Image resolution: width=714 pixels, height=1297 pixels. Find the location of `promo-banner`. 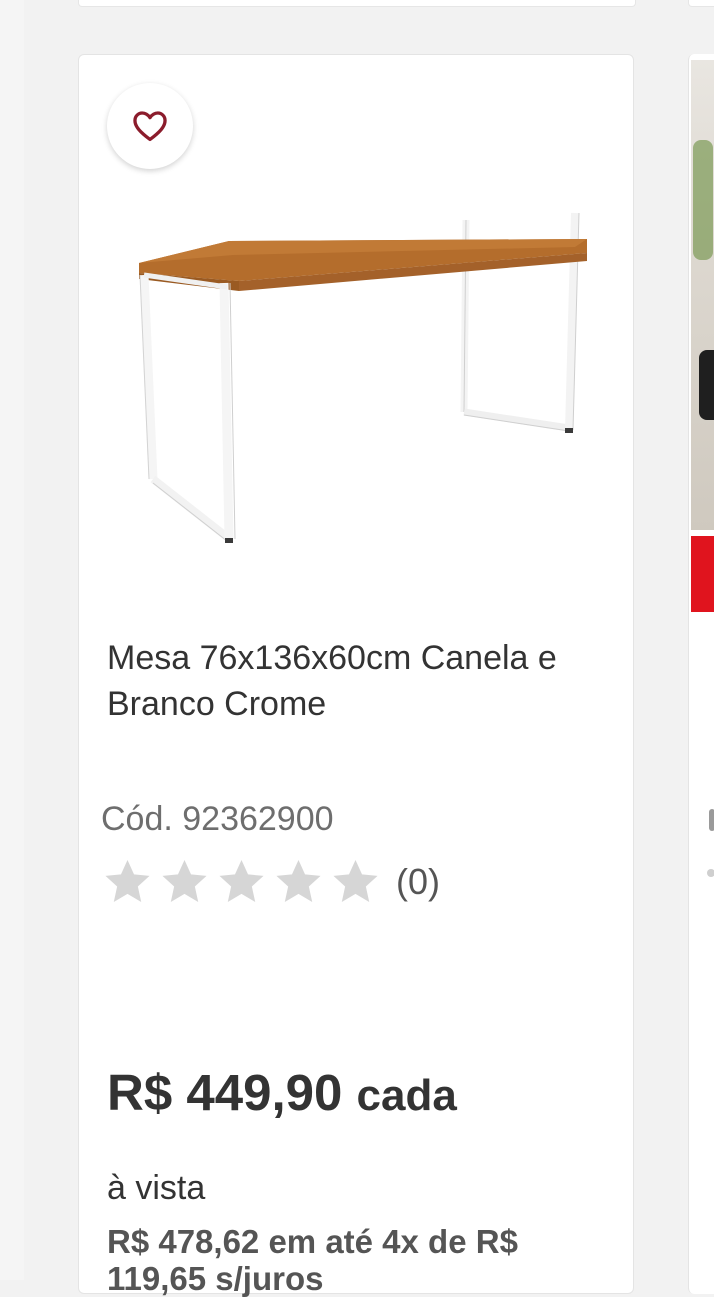

promo-banner is located at coordinates (702, 574).